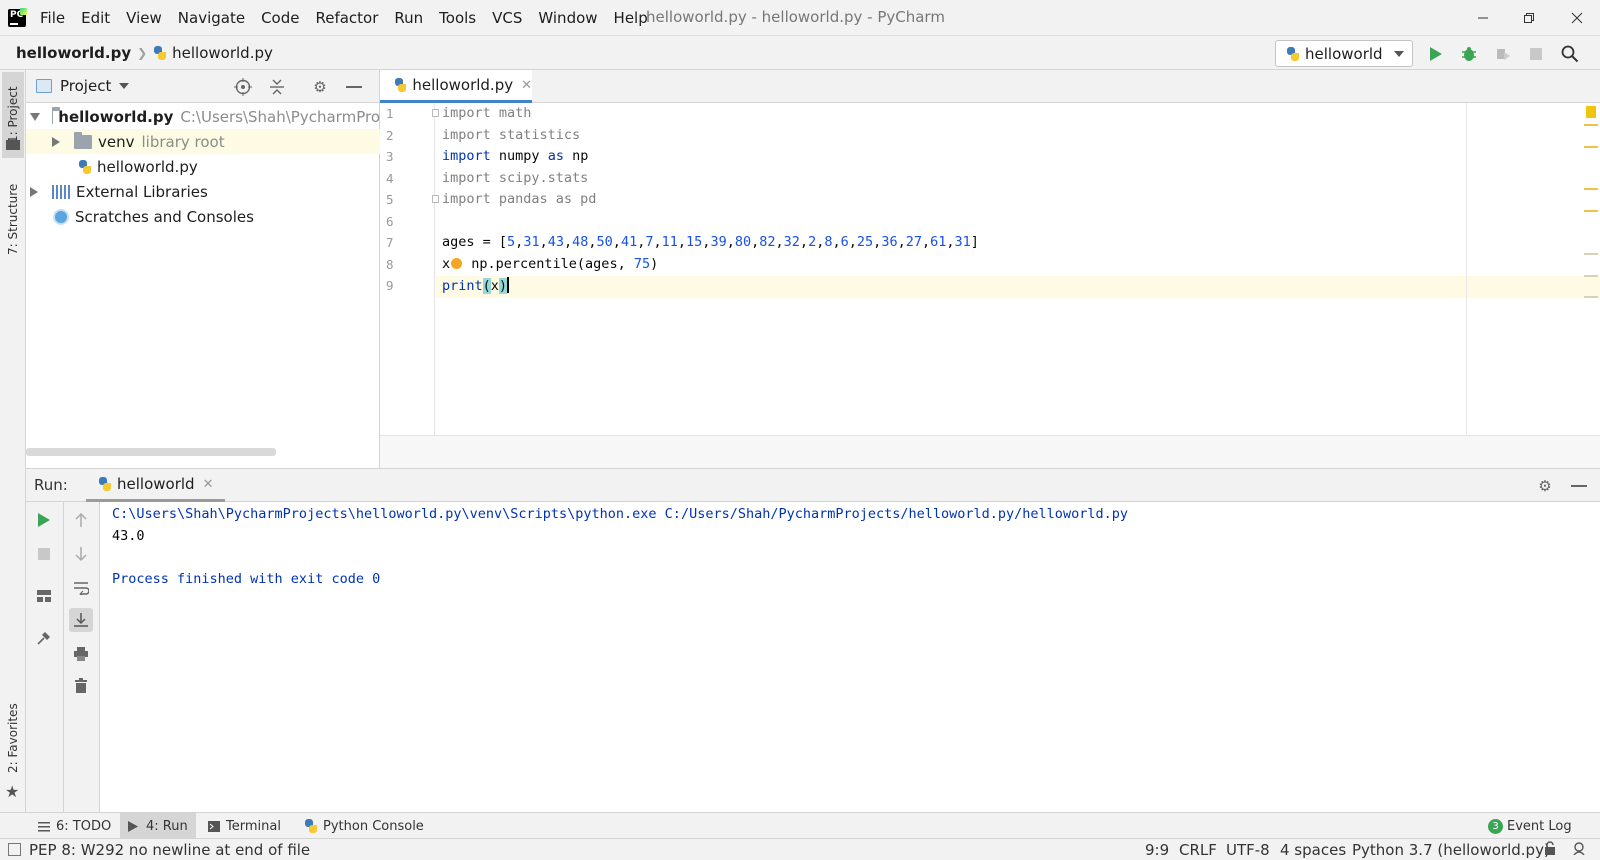 The height and width of the screenshot is (860, 1600). What do you see at coordinates (1539, 826) in the screenshot?
I see `event-log-label: Event Log` at bounding box center [1539, 826].